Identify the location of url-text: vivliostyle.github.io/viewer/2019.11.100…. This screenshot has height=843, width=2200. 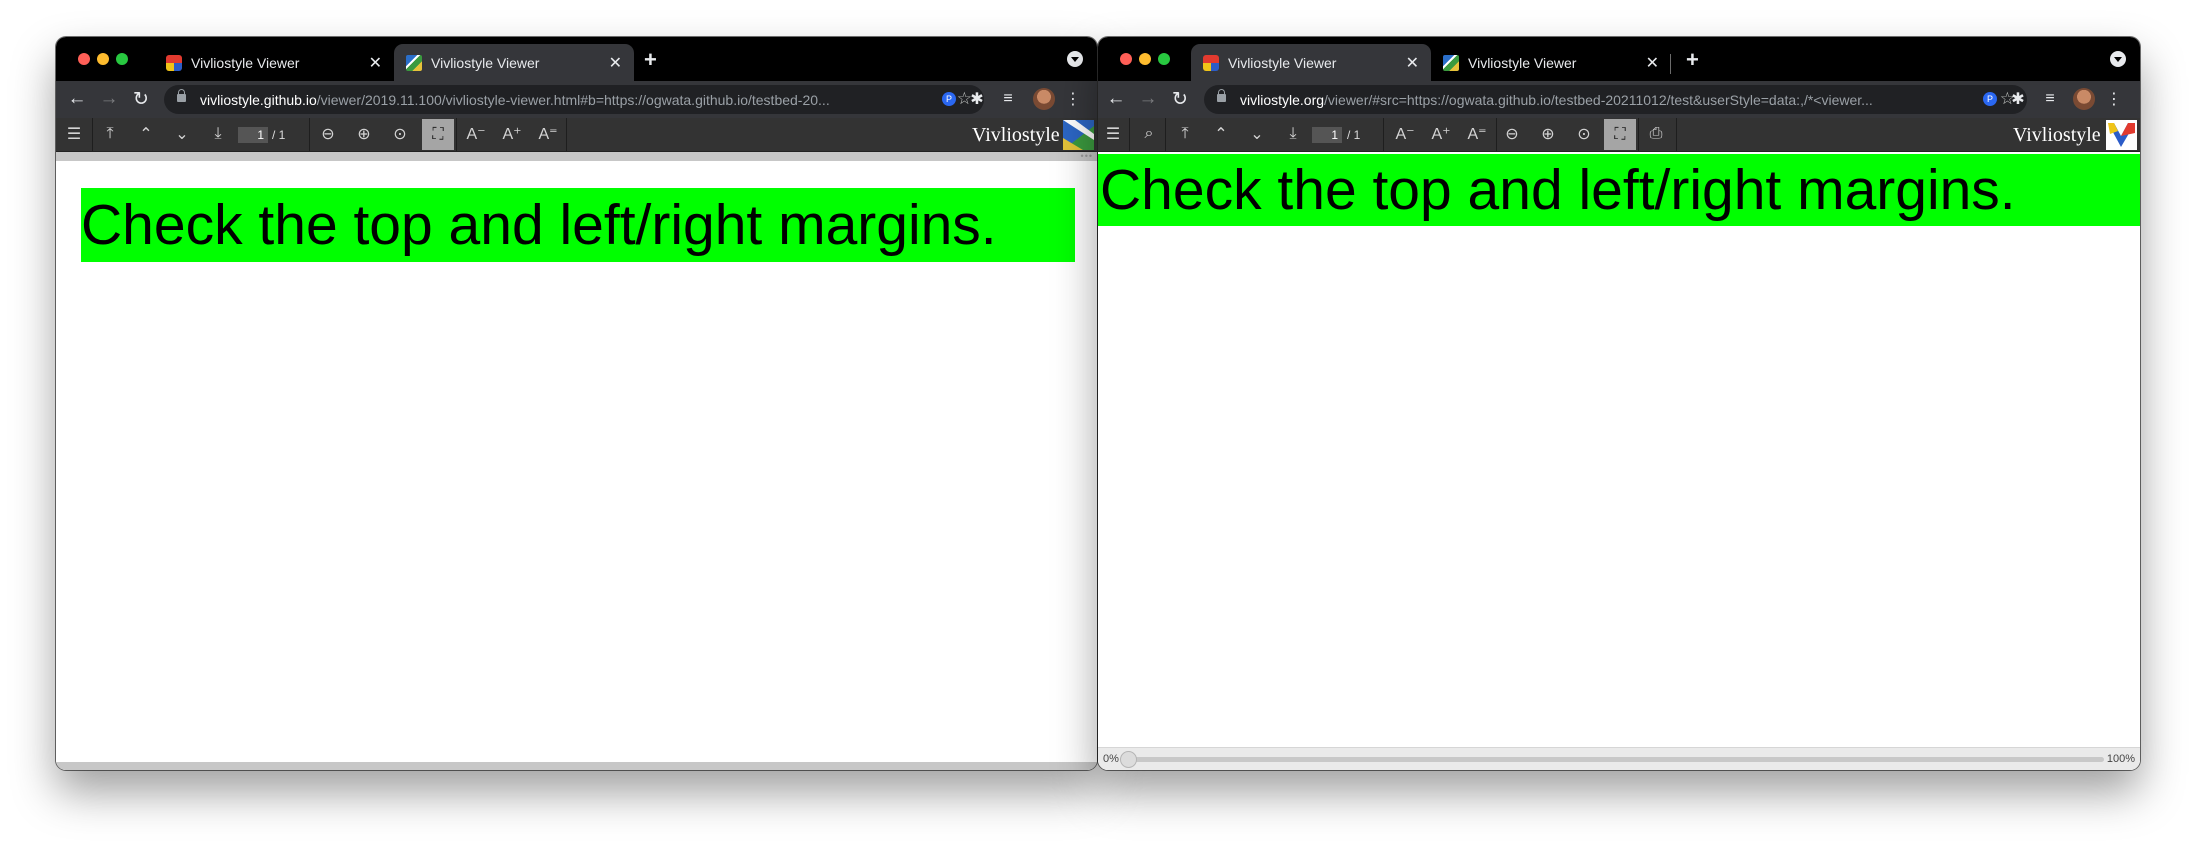
(515, 100).